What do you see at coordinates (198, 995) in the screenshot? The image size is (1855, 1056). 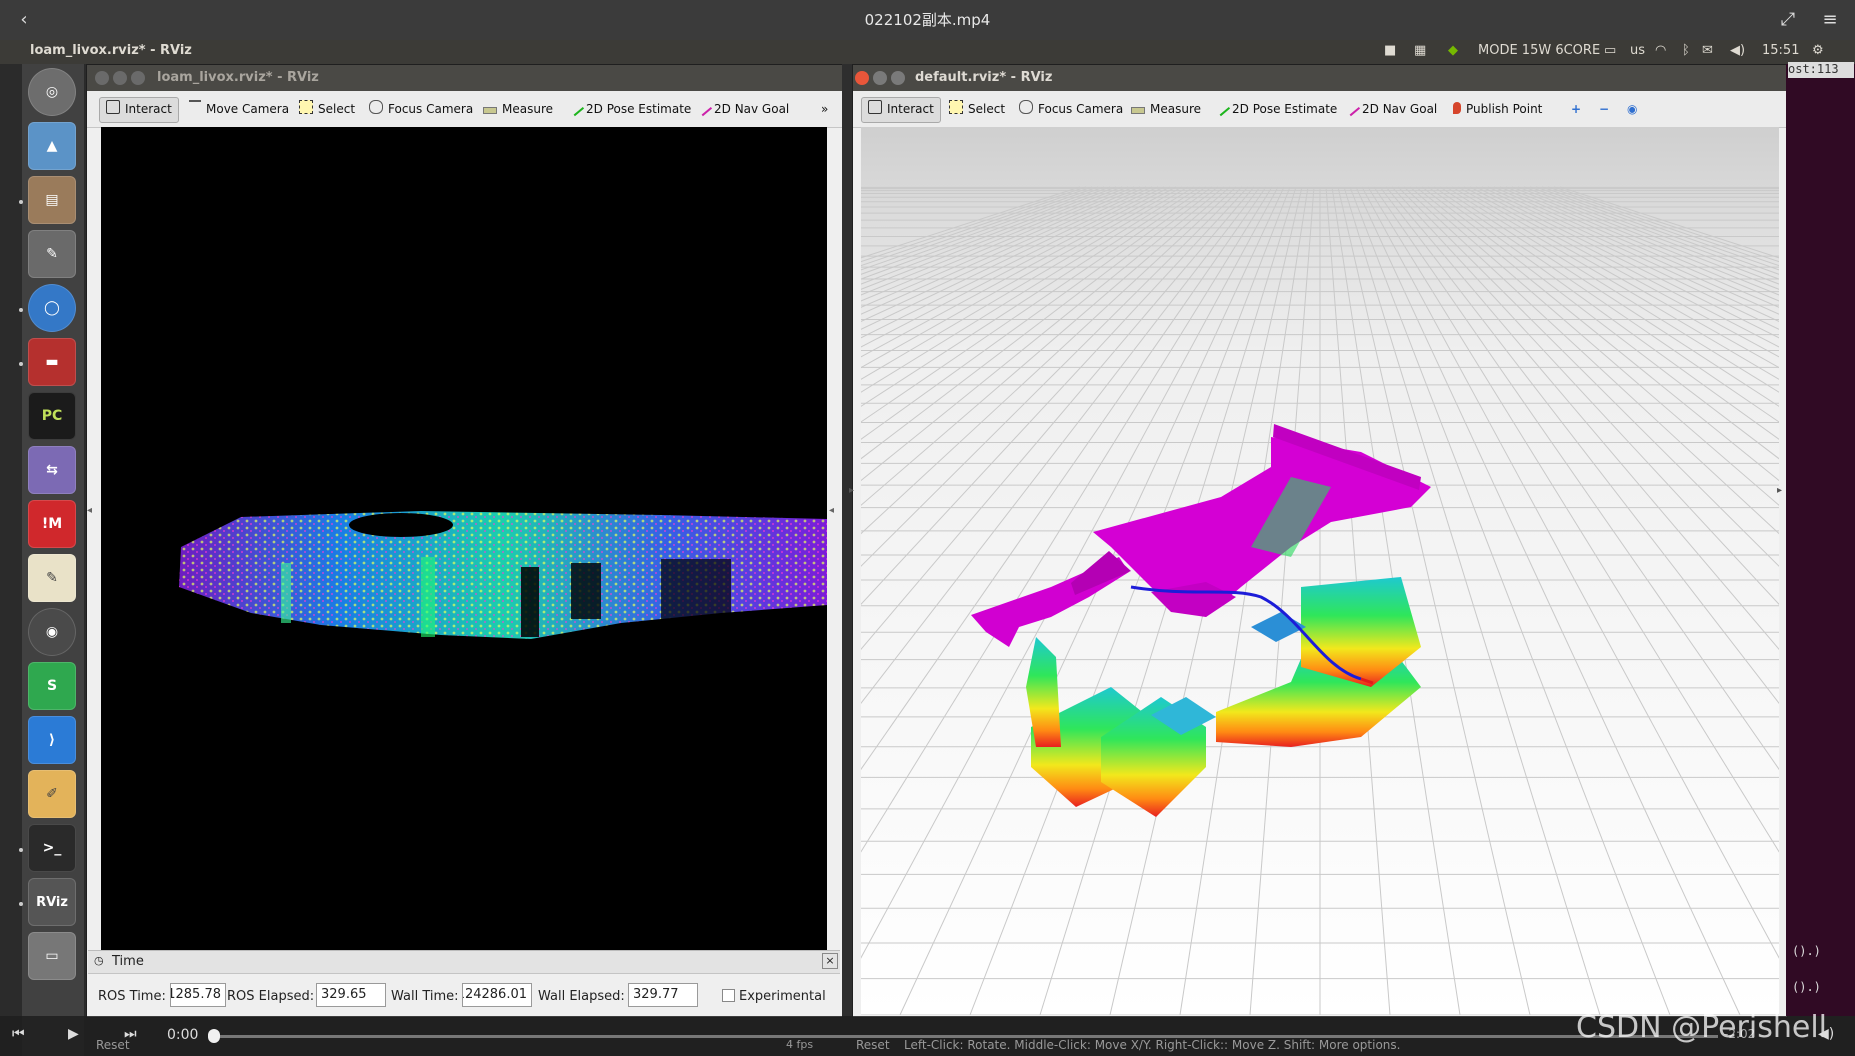 I see `ros-time-field: 1285.78` at bounding box center [198, 995].